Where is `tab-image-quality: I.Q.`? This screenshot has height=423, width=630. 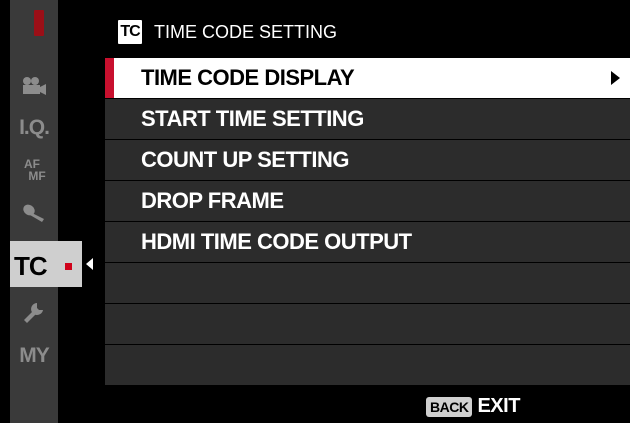
tab-image-quality: I.Q. is located at coordinates (34, 128).